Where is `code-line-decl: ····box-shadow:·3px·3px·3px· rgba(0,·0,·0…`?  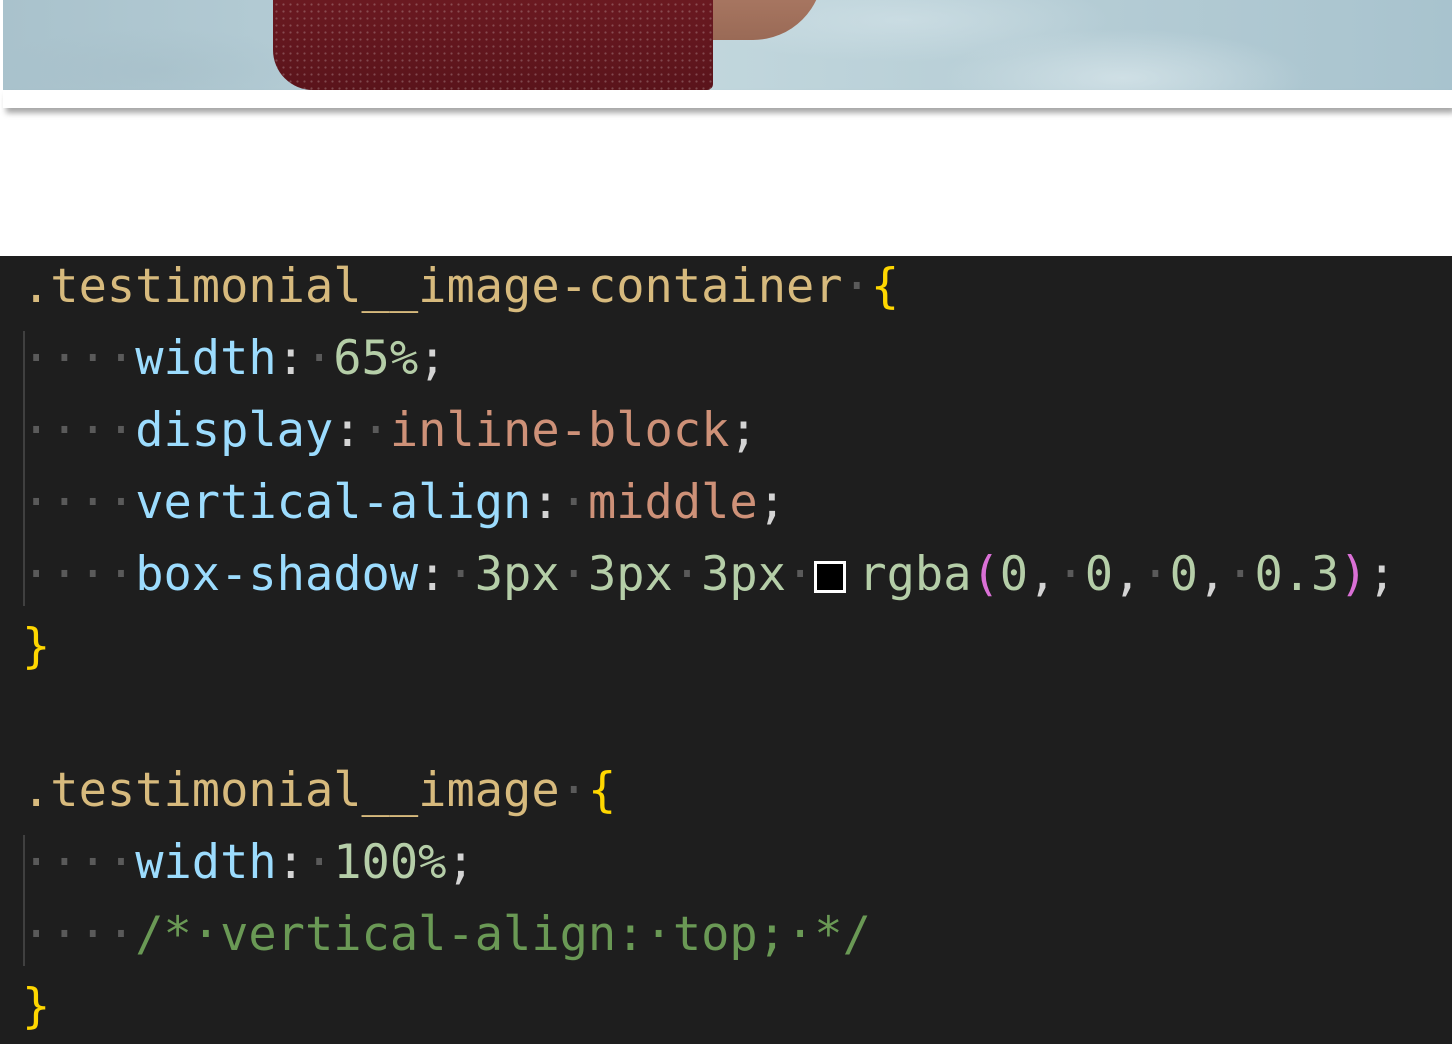
code-line-decl: ····box-shadow:·3px·3px·3px· rgba(0,·0,·0… is located at coordinates (709, 575).